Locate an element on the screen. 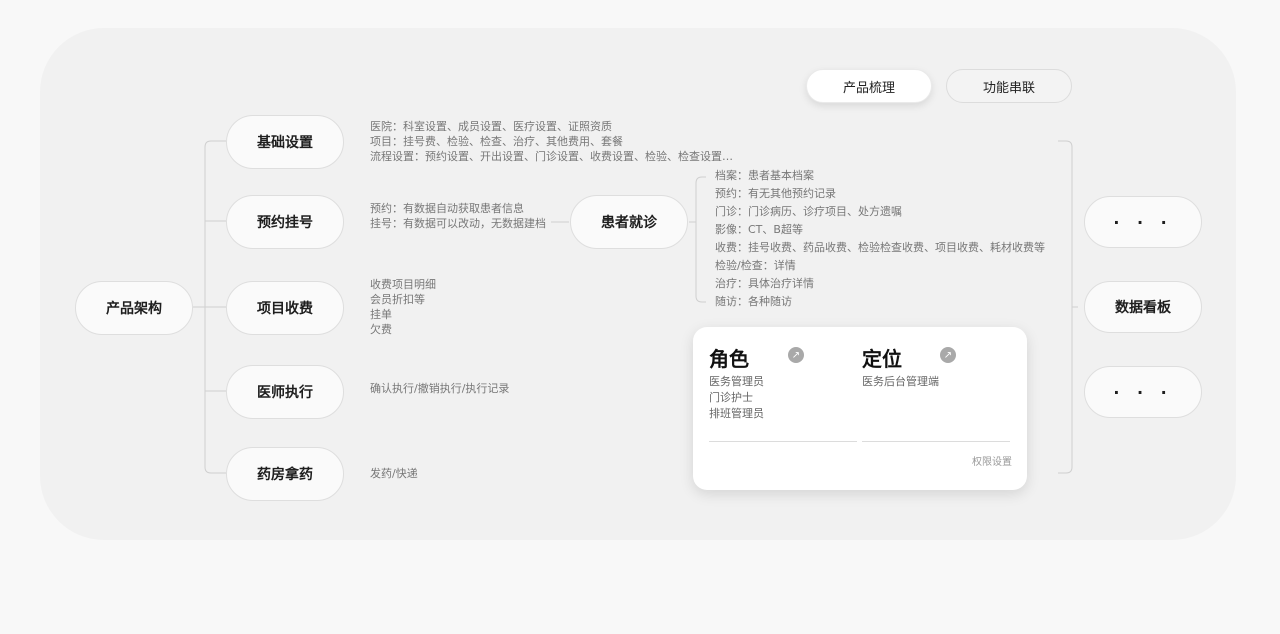  patient-item: 预约：有无其他预约记录 is located at coordinates (775, 193).